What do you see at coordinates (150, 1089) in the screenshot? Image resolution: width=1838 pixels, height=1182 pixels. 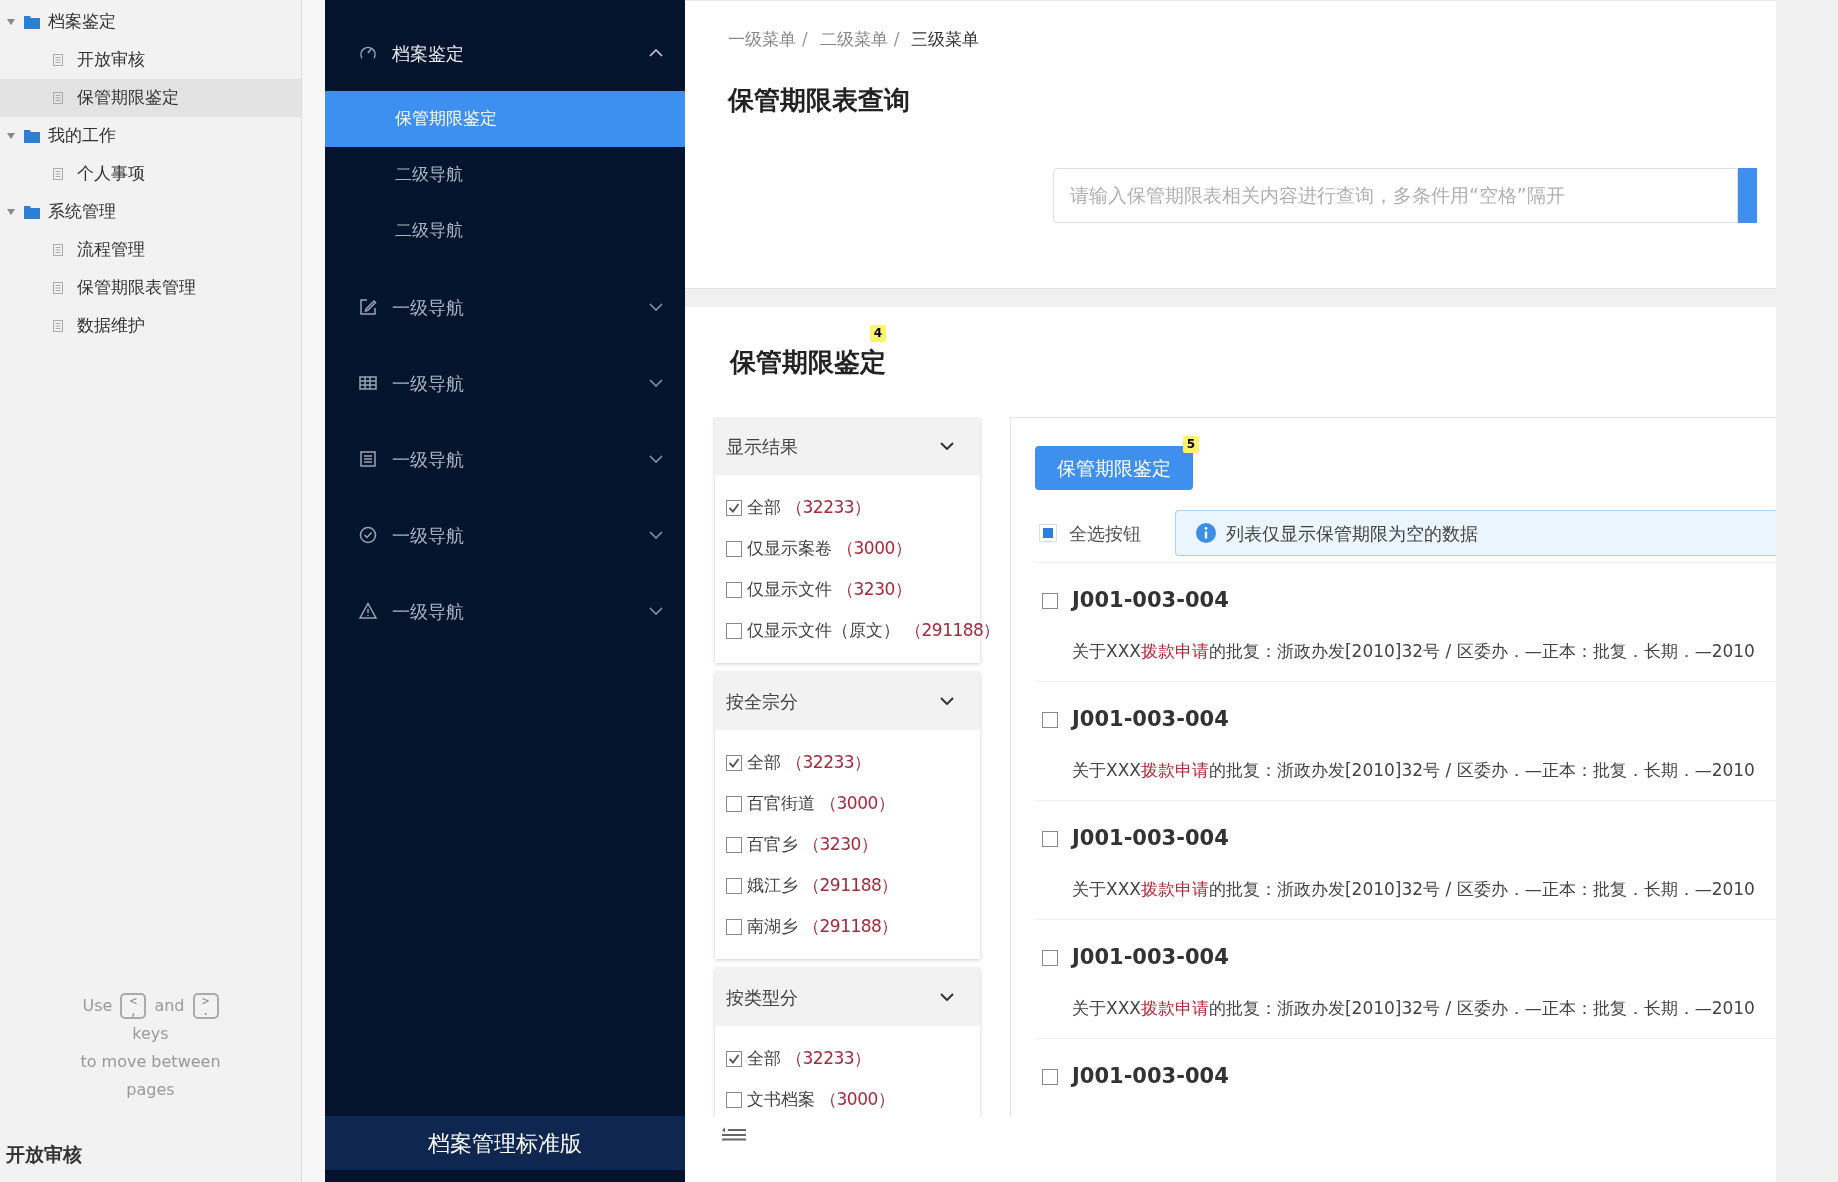 I see `hint-text: pages` at bounding box center [150, 1089].